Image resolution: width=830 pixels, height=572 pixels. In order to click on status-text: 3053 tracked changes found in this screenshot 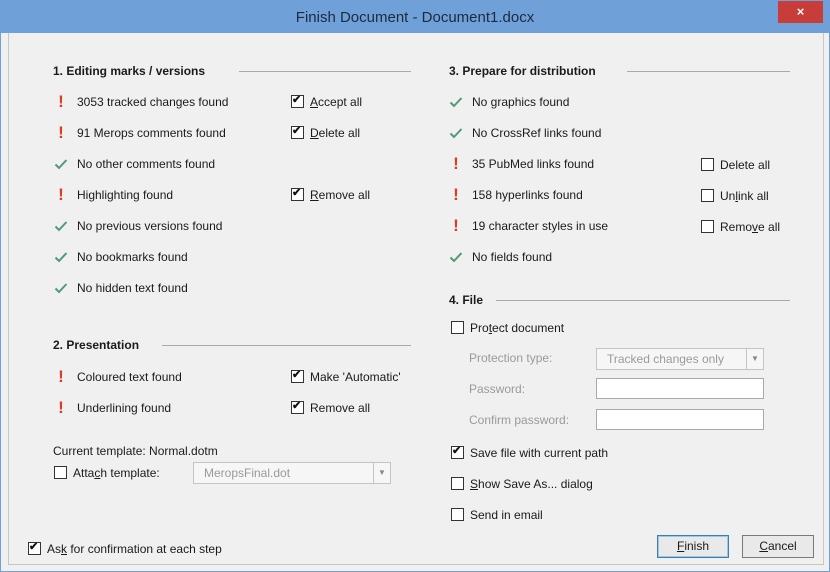, I will do `click(153, 102)`.